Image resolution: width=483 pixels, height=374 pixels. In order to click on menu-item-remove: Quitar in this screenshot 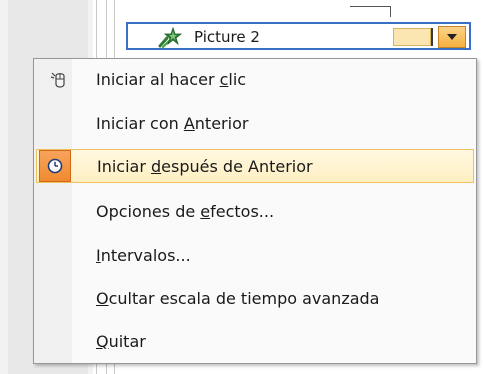, I will do `click(255, 342)`.